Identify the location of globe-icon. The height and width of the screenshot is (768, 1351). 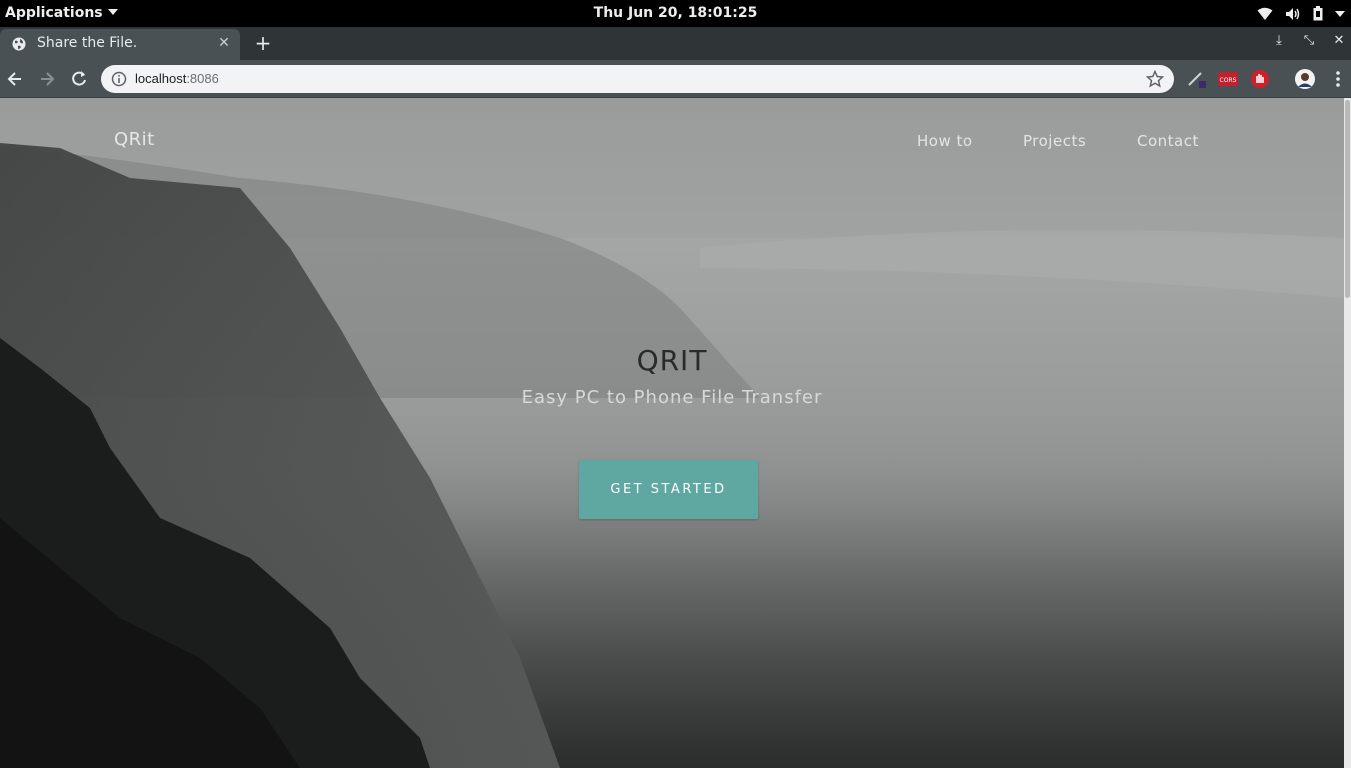
(19, 44).